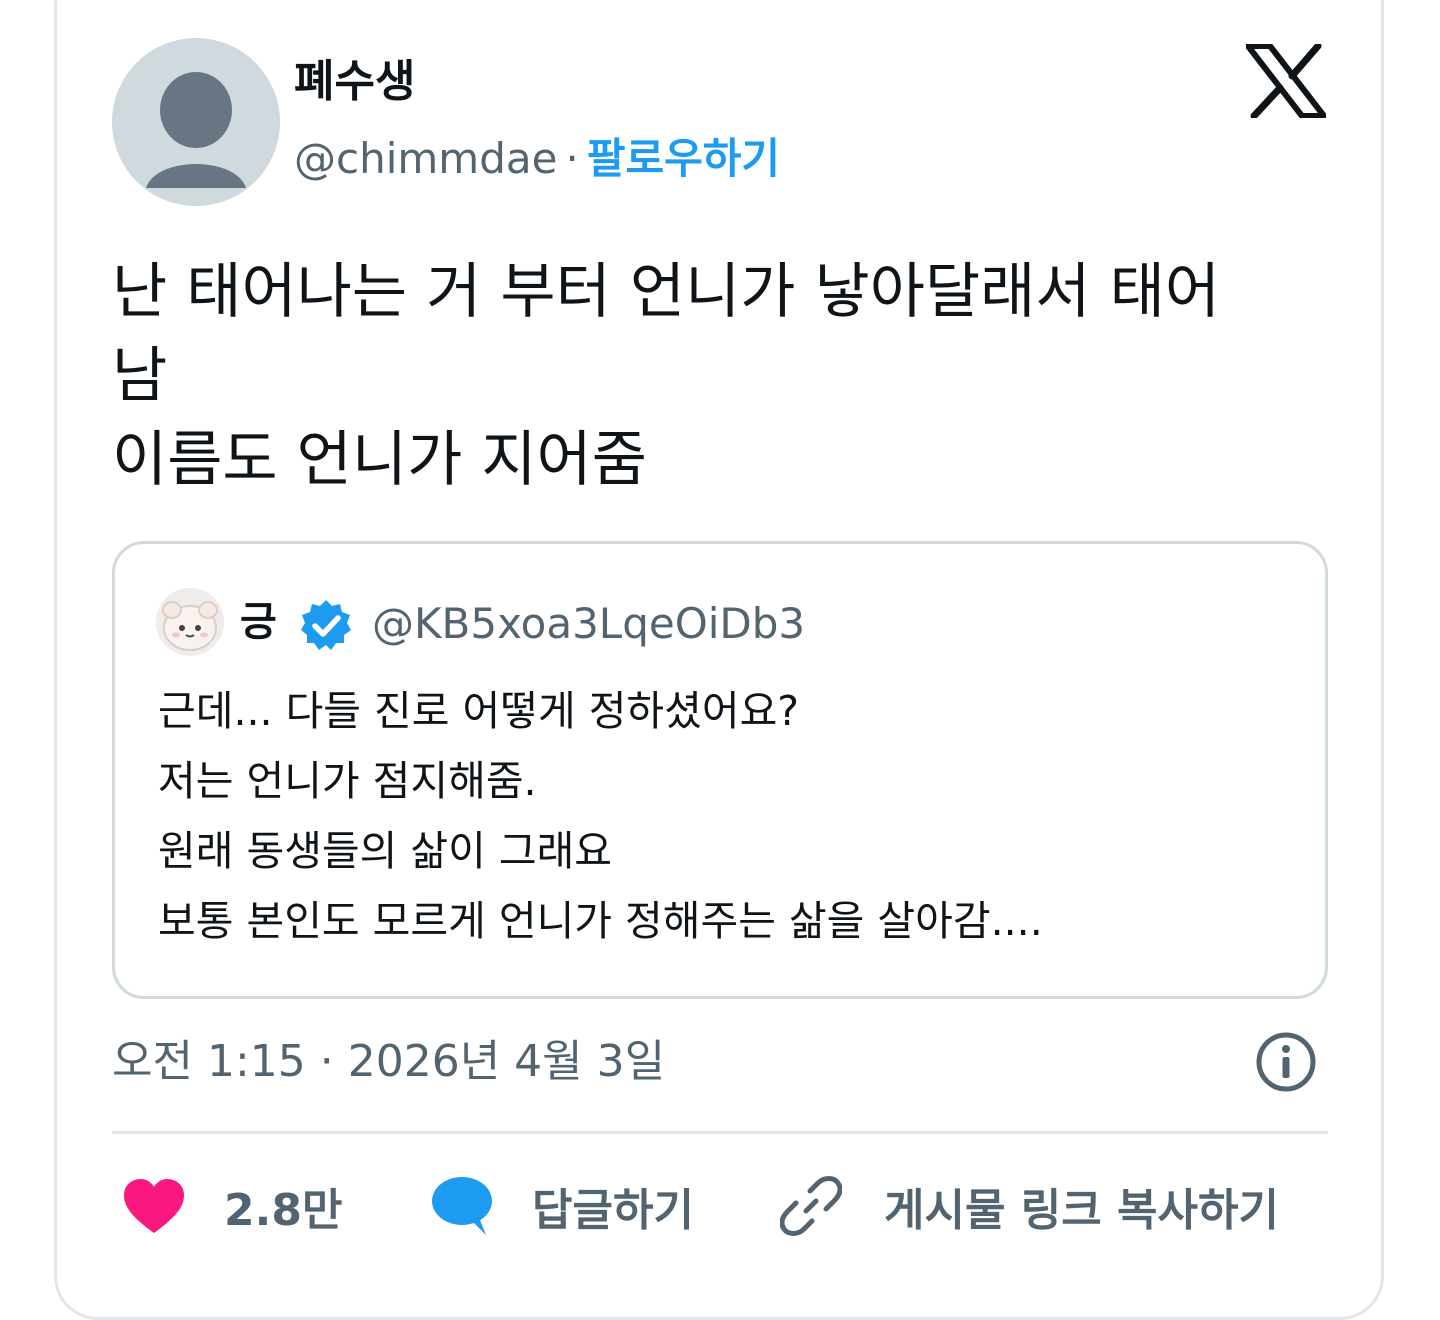 This screenshot has width=1440, height=1320. I want to click on author-display-name: 폐수생, so click(354, 82).